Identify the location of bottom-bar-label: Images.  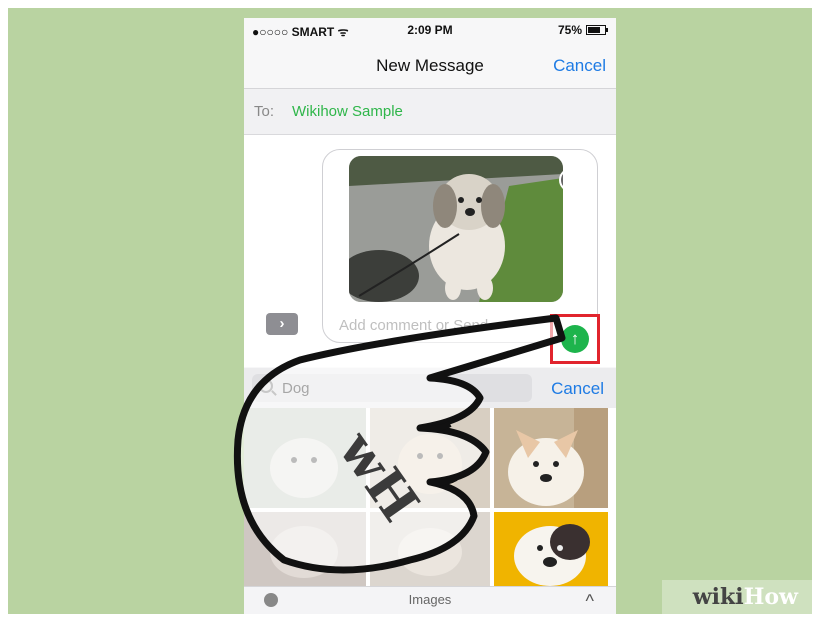
(430, 599).